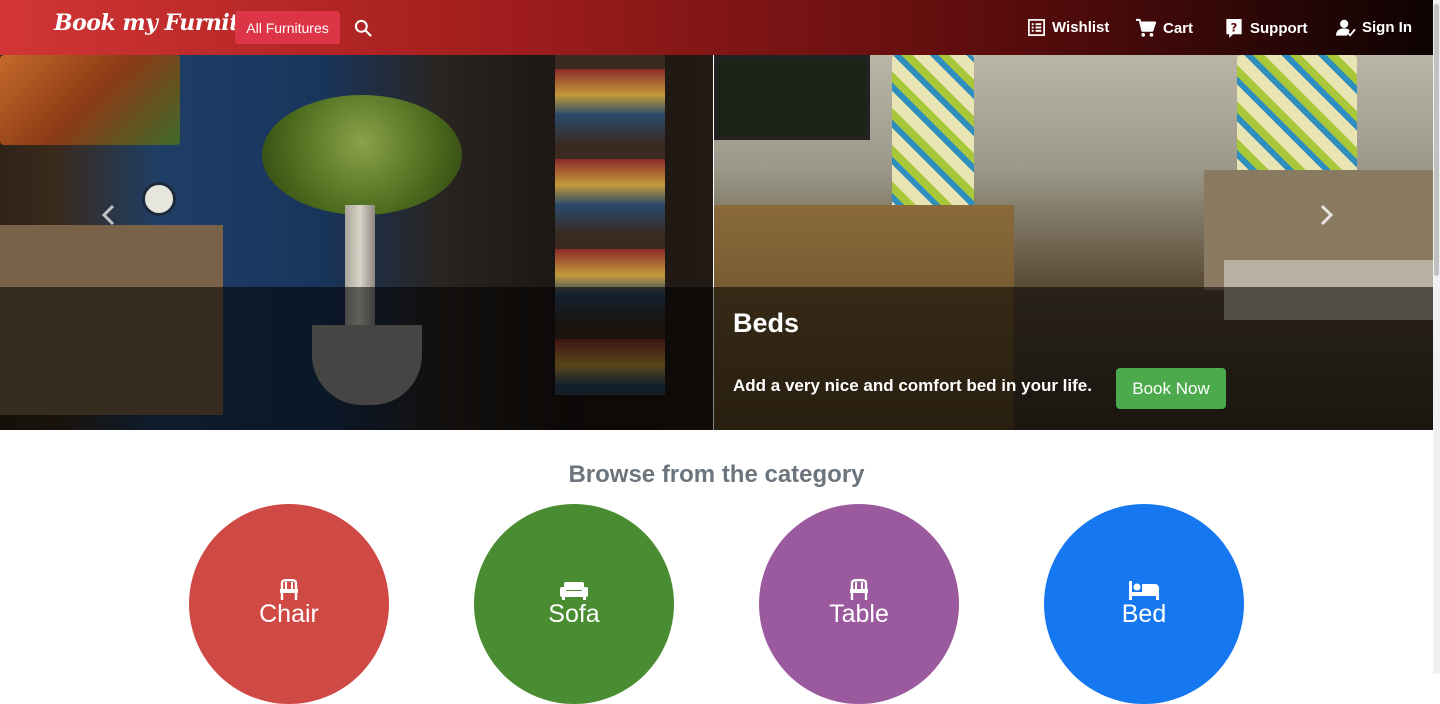 The height and width of the screenshot is (704, 1440). I want to click on support-icon: ?, so click(1234, 28).